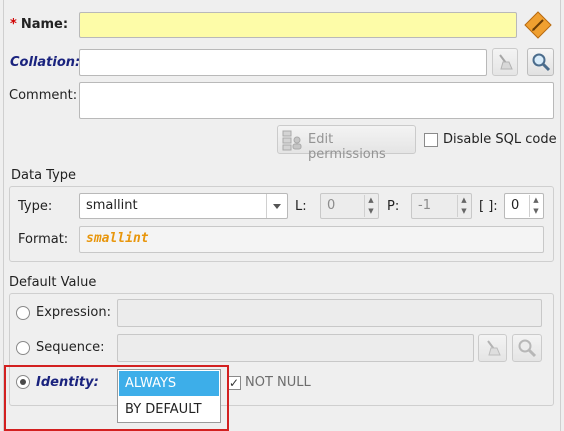 This screenshot has height=431, width=564. What do you see at coordinates (370, 206) in the screenshot?
I see `length-spin-buttons: ▲ ▼` at bounding box center [370, 206].